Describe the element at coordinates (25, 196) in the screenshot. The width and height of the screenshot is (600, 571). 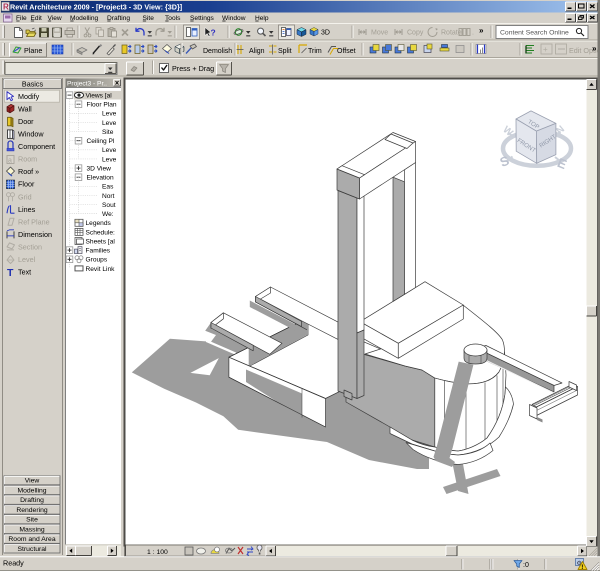
I see `svg-text: Grid` at that location.